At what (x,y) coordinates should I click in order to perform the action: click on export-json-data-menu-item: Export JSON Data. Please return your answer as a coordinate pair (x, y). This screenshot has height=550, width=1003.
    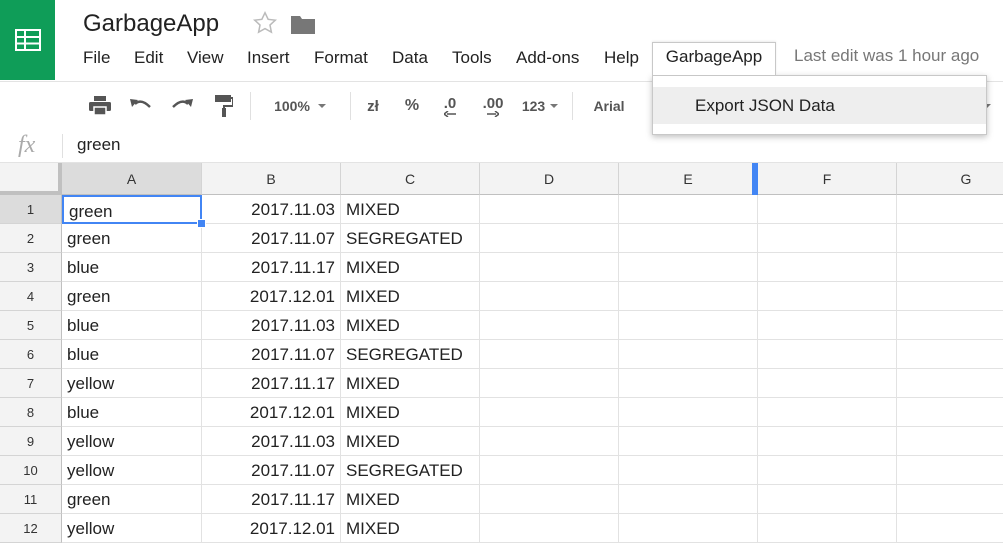
    Looking at the image, I should click on (819, 105).